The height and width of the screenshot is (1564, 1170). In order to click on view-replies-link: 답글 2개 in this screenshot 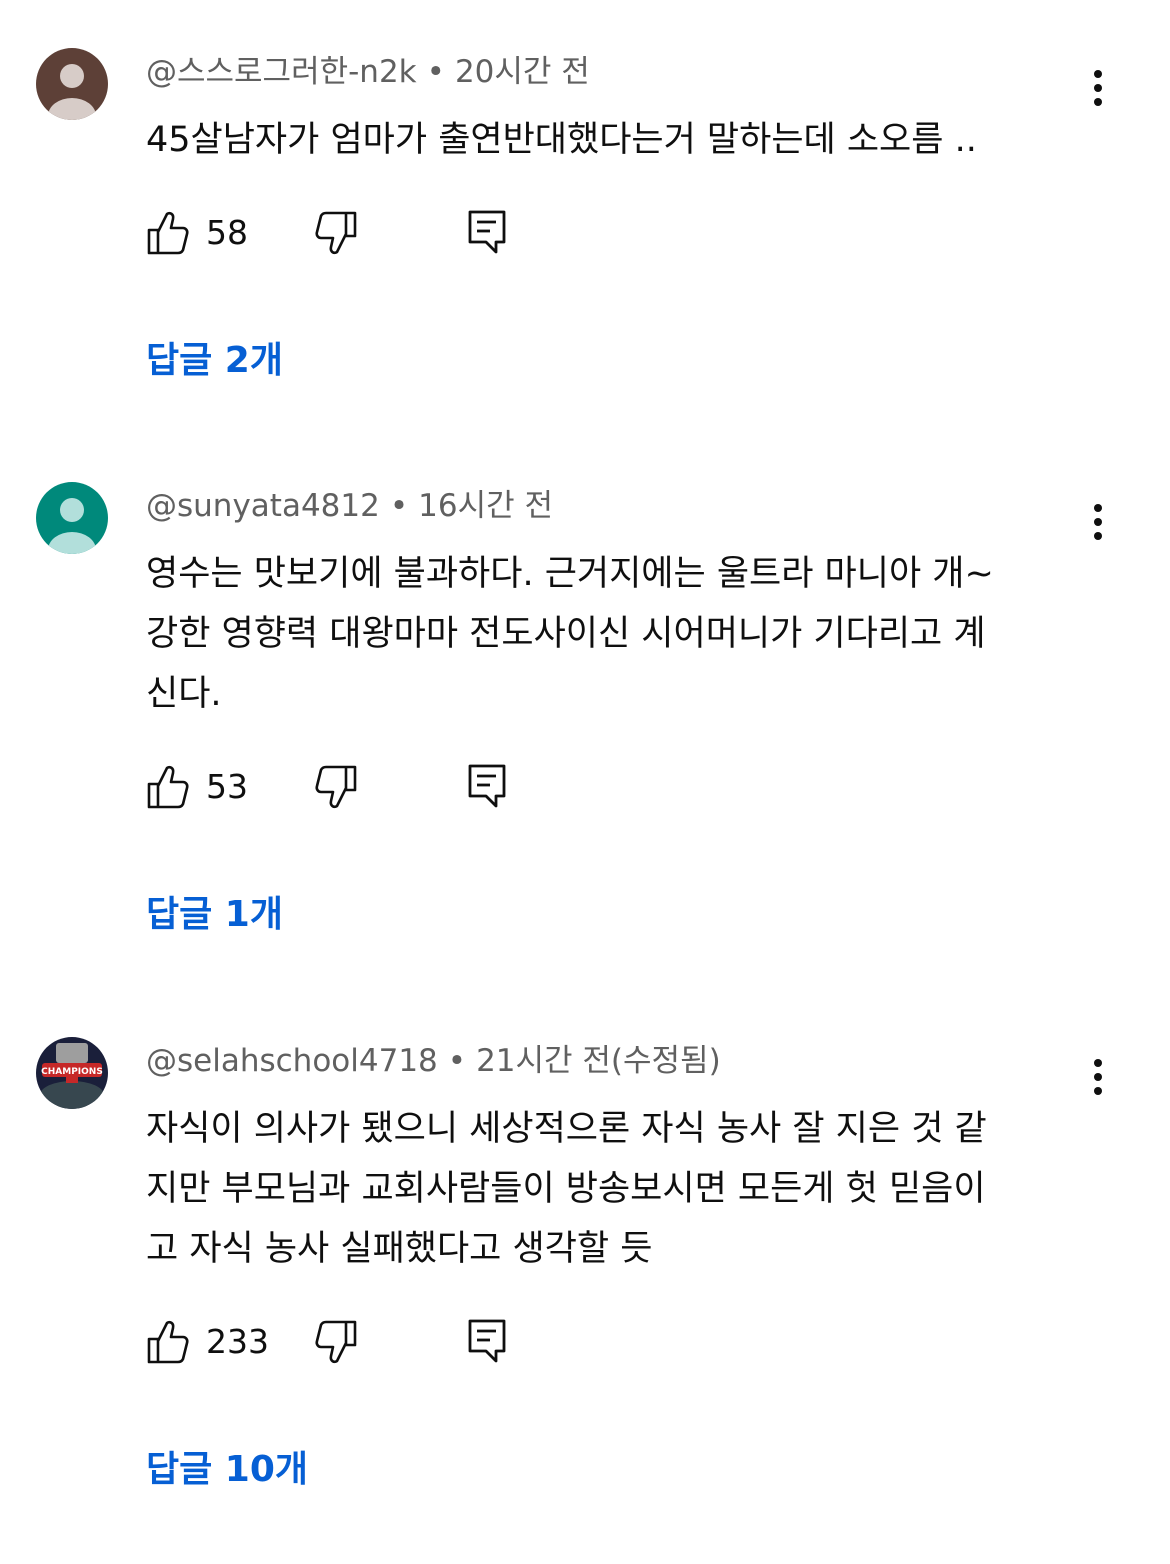, I will do `click(214, 361)`.